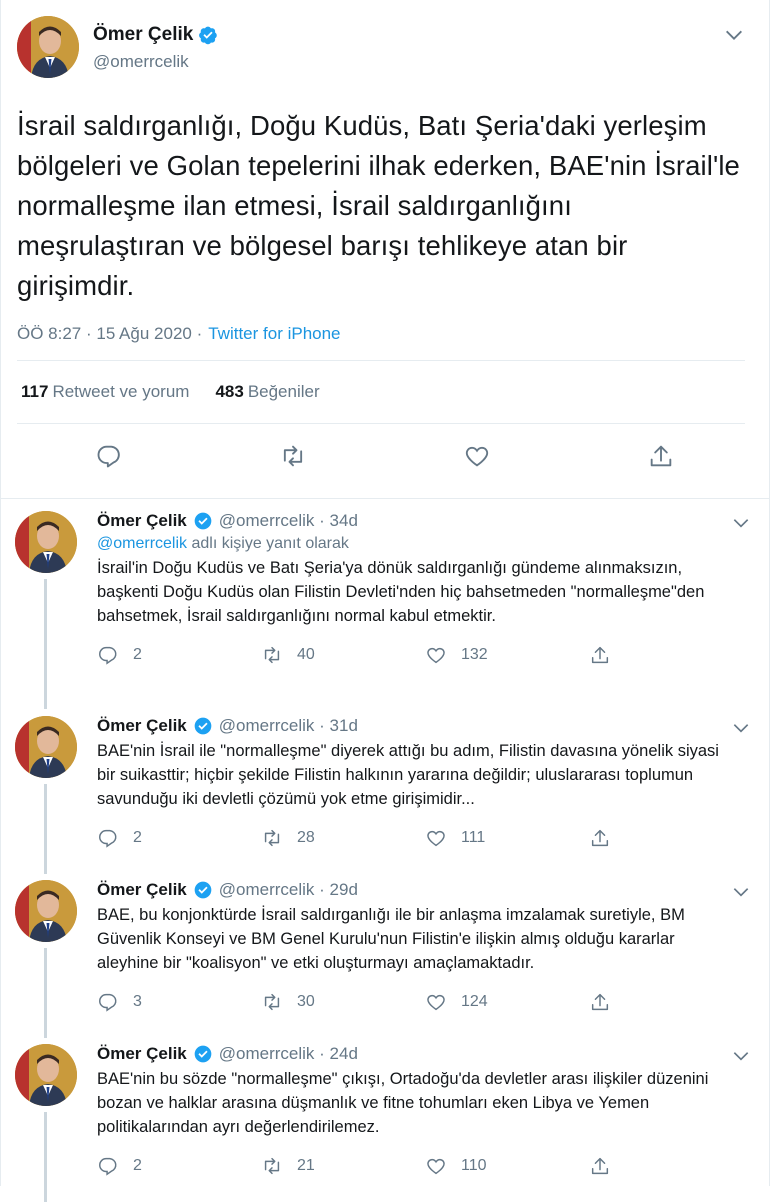  Describe the element at coordinates (343, 838) in the screenshot. I see `retweet-action: 28` at that location.